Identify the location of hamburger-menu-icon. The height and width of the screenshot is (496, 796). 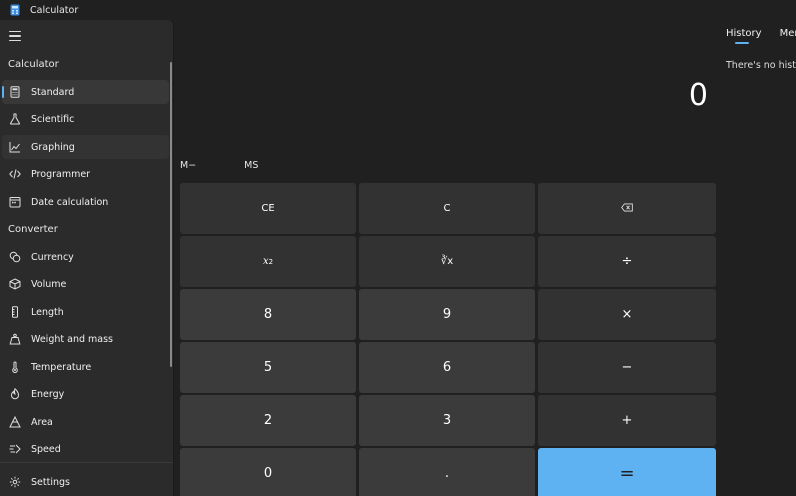
(15, 36).